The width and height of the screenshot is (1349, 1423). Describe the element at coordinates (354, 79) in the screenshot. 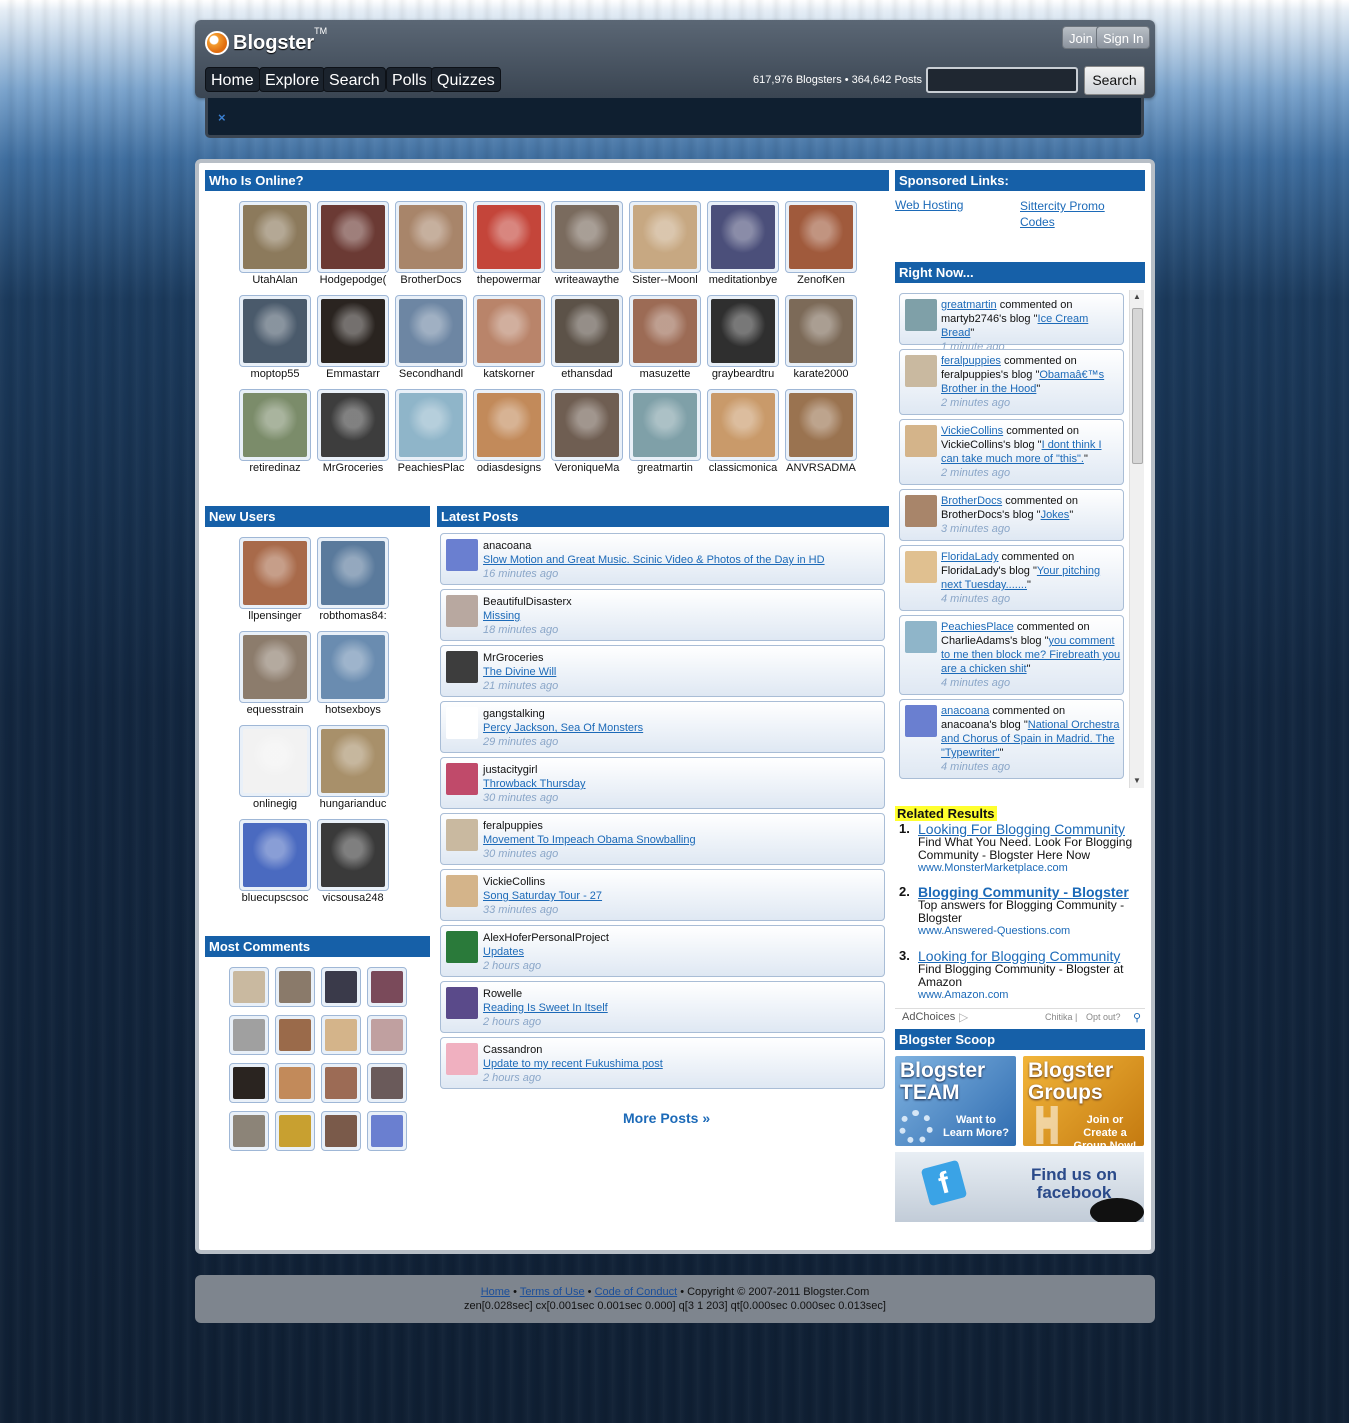

I see `nav-search: Search` at that location.